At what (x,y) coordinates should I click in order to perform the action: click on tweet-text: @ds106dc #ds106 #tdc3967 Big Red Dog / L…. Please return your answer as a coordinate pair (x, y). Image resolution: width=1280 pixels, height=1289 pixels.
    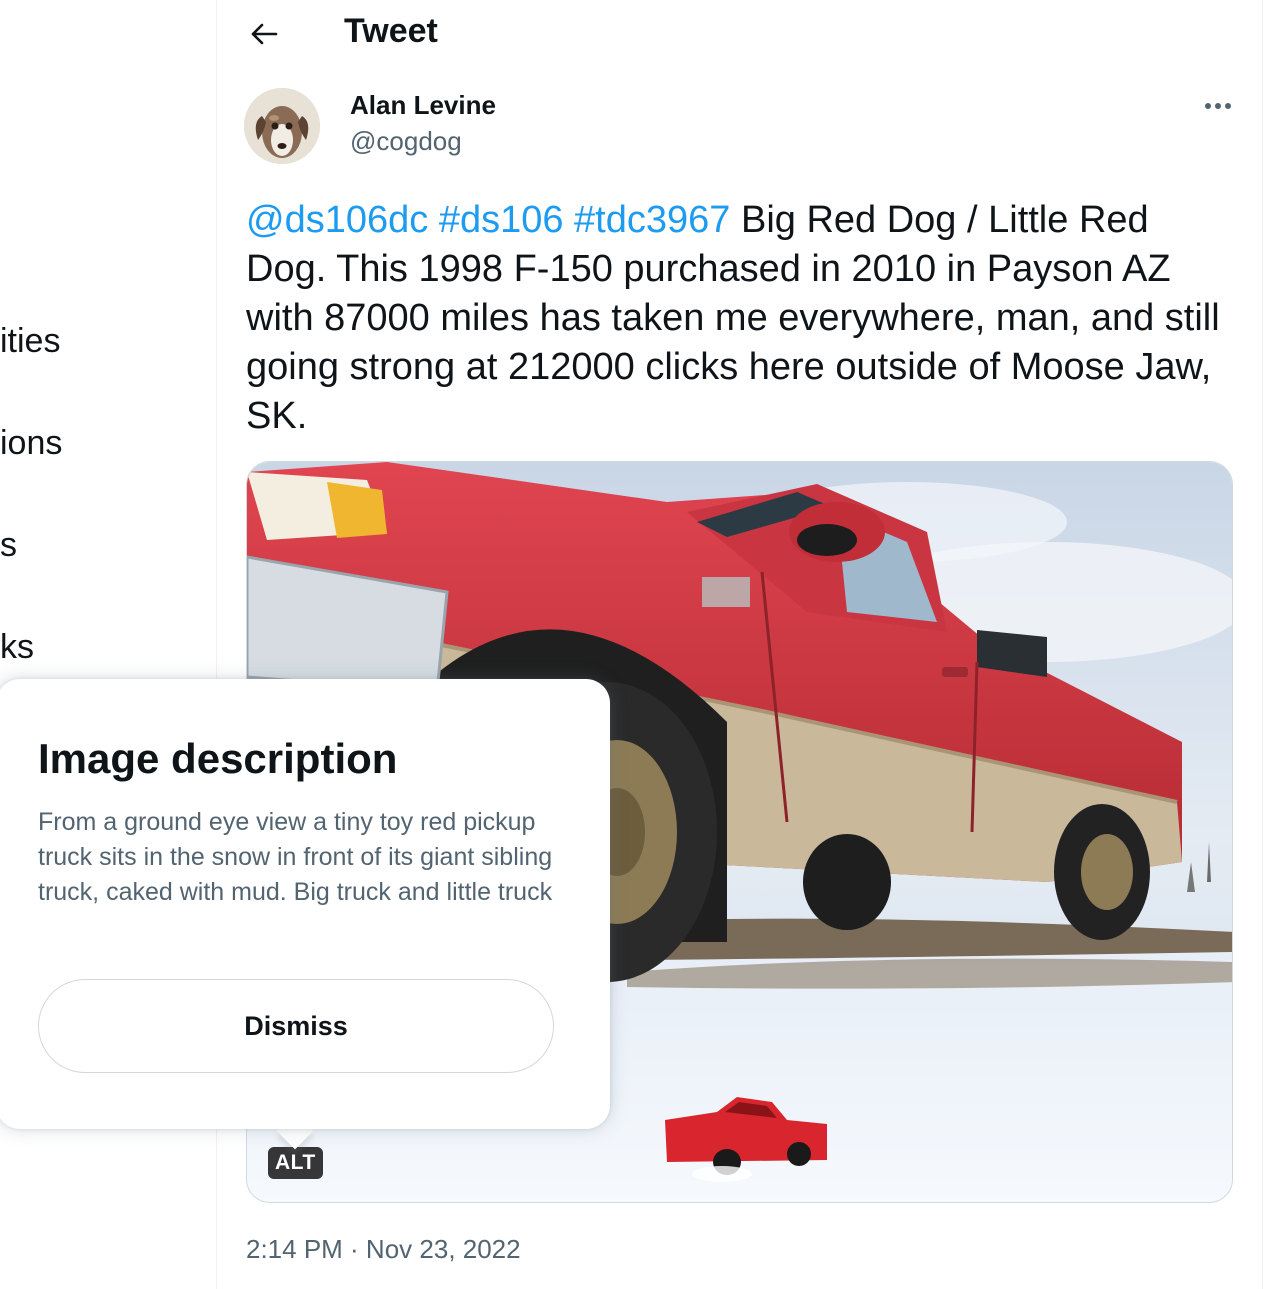
    Looking at the image, I should click on (741, 318).